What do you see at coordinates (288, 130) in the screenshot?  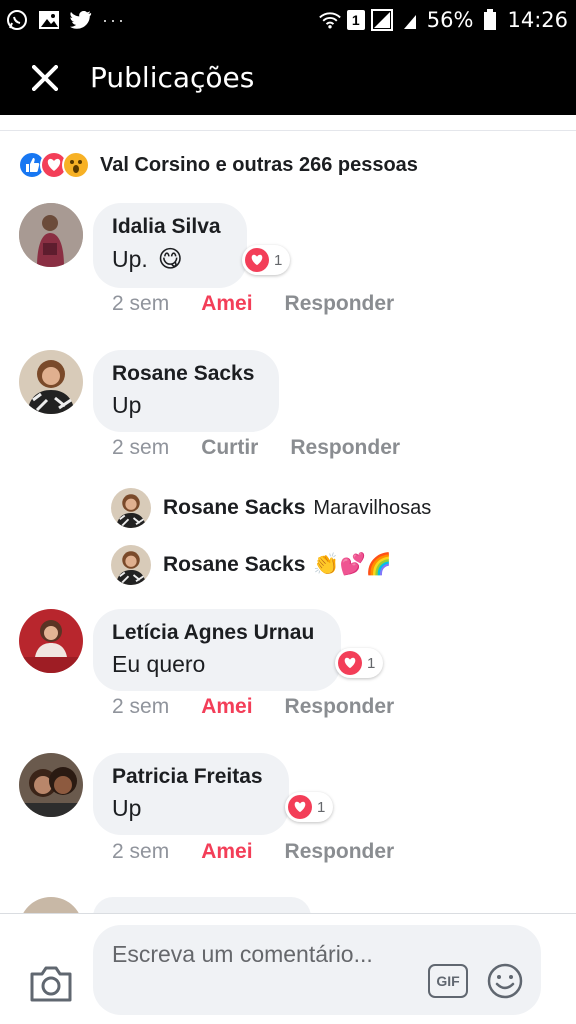 I see `divider` at bounding box center [288, 130].